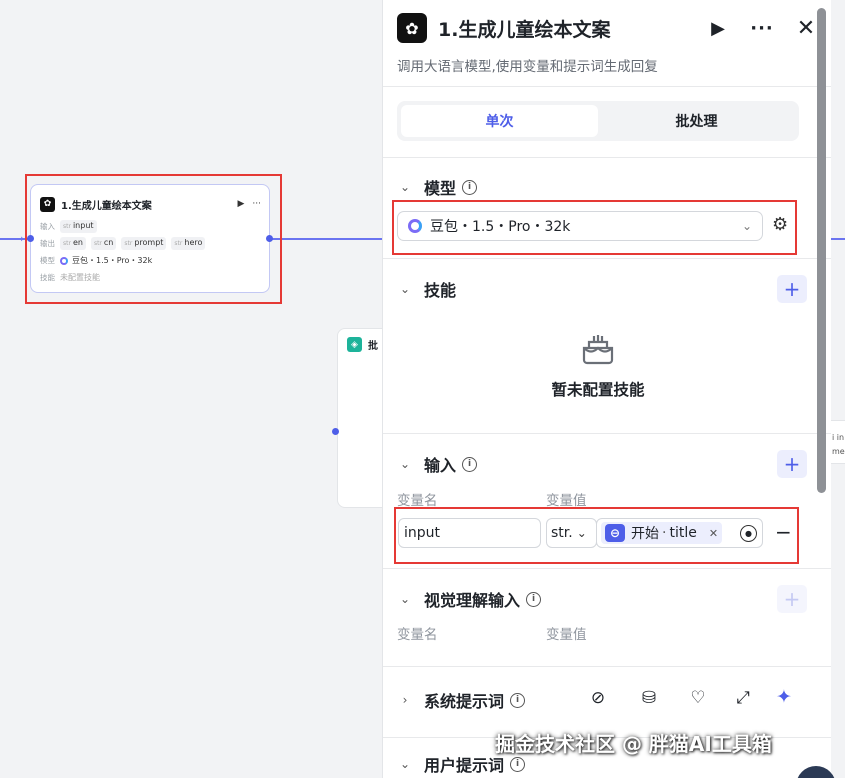 Image resolution: width=845 pixels, height=778 pixels. I want to click on highlight-box-node, so click(153, 239).